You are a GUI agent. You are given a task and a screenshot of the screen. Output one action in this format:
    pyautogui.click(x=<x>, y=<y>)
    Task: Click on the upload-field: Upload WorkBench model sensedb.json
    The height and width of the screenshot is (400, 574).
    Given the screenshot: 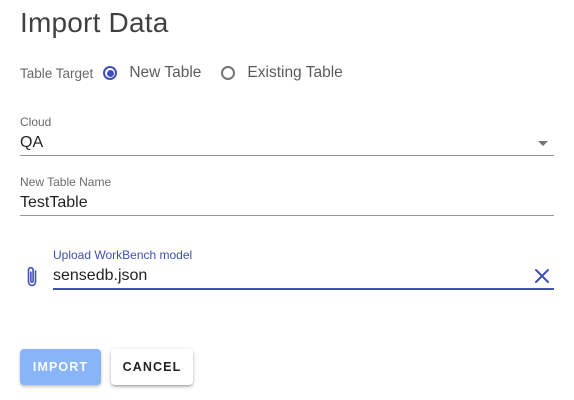 What is the action you would take?
    pyautogui.click(x=303, y=269)
    